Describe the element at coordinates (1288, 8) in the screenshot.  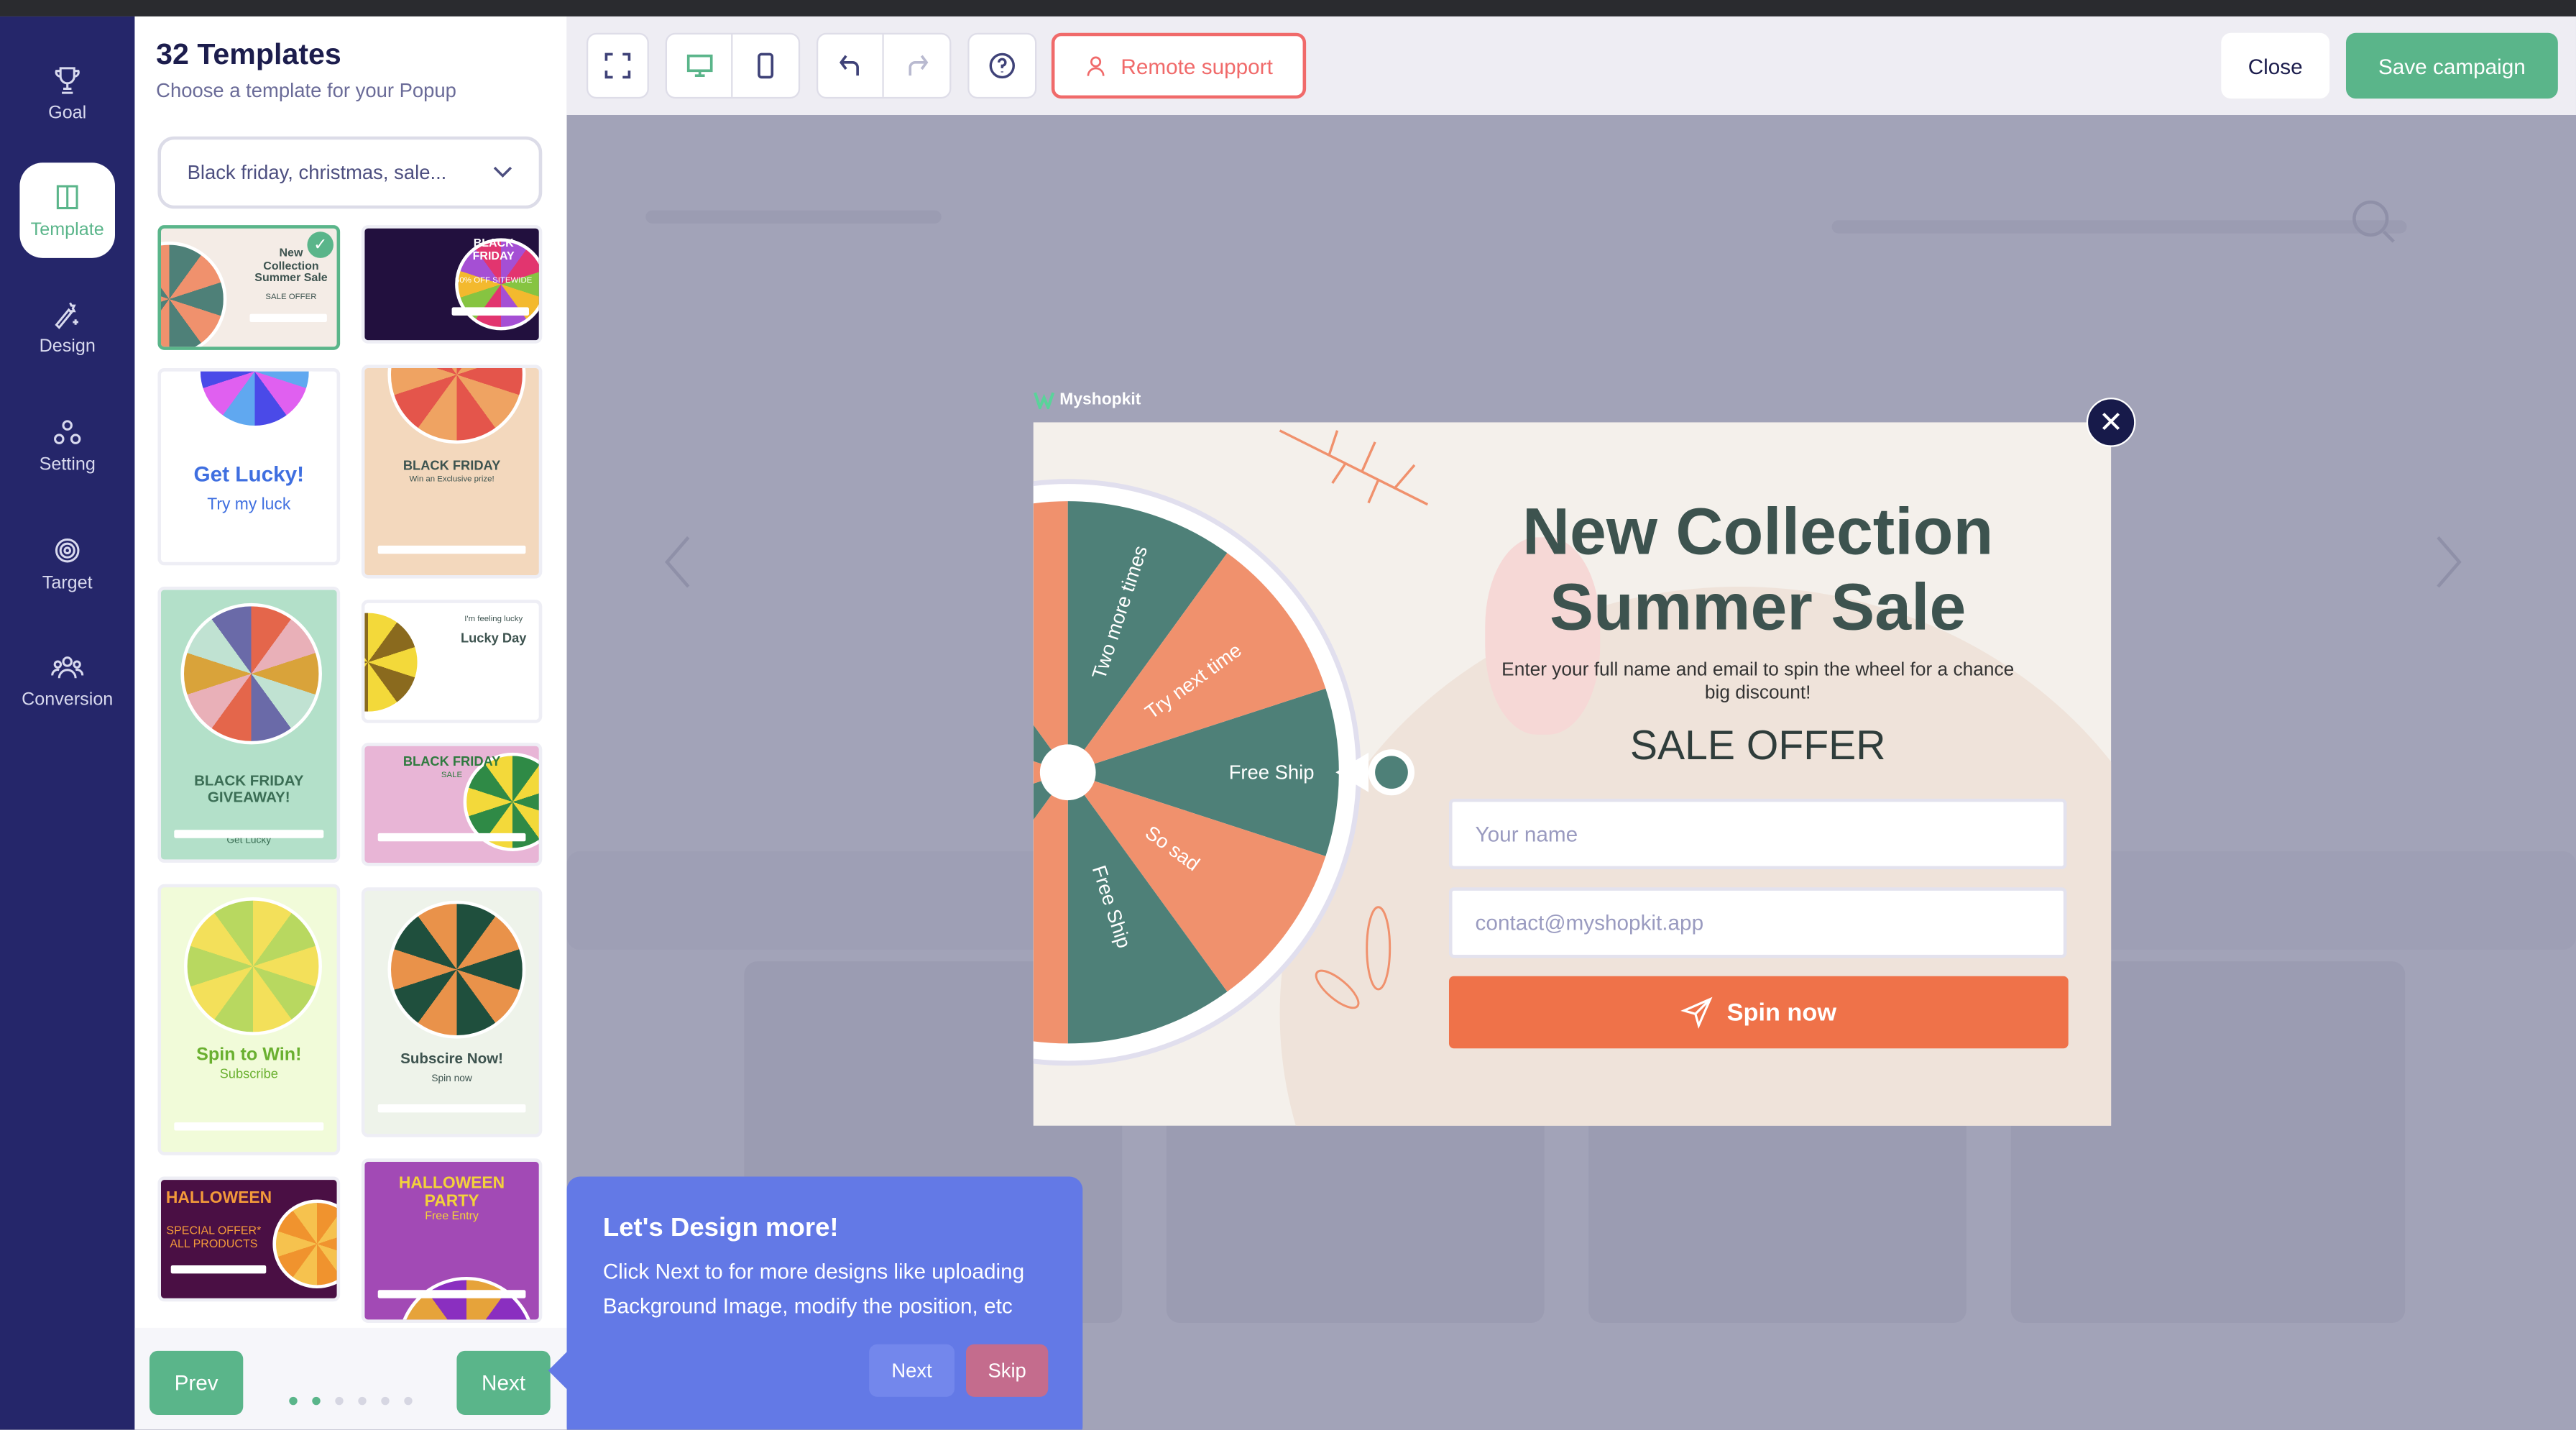
I see `browser-top-bar` at that location.